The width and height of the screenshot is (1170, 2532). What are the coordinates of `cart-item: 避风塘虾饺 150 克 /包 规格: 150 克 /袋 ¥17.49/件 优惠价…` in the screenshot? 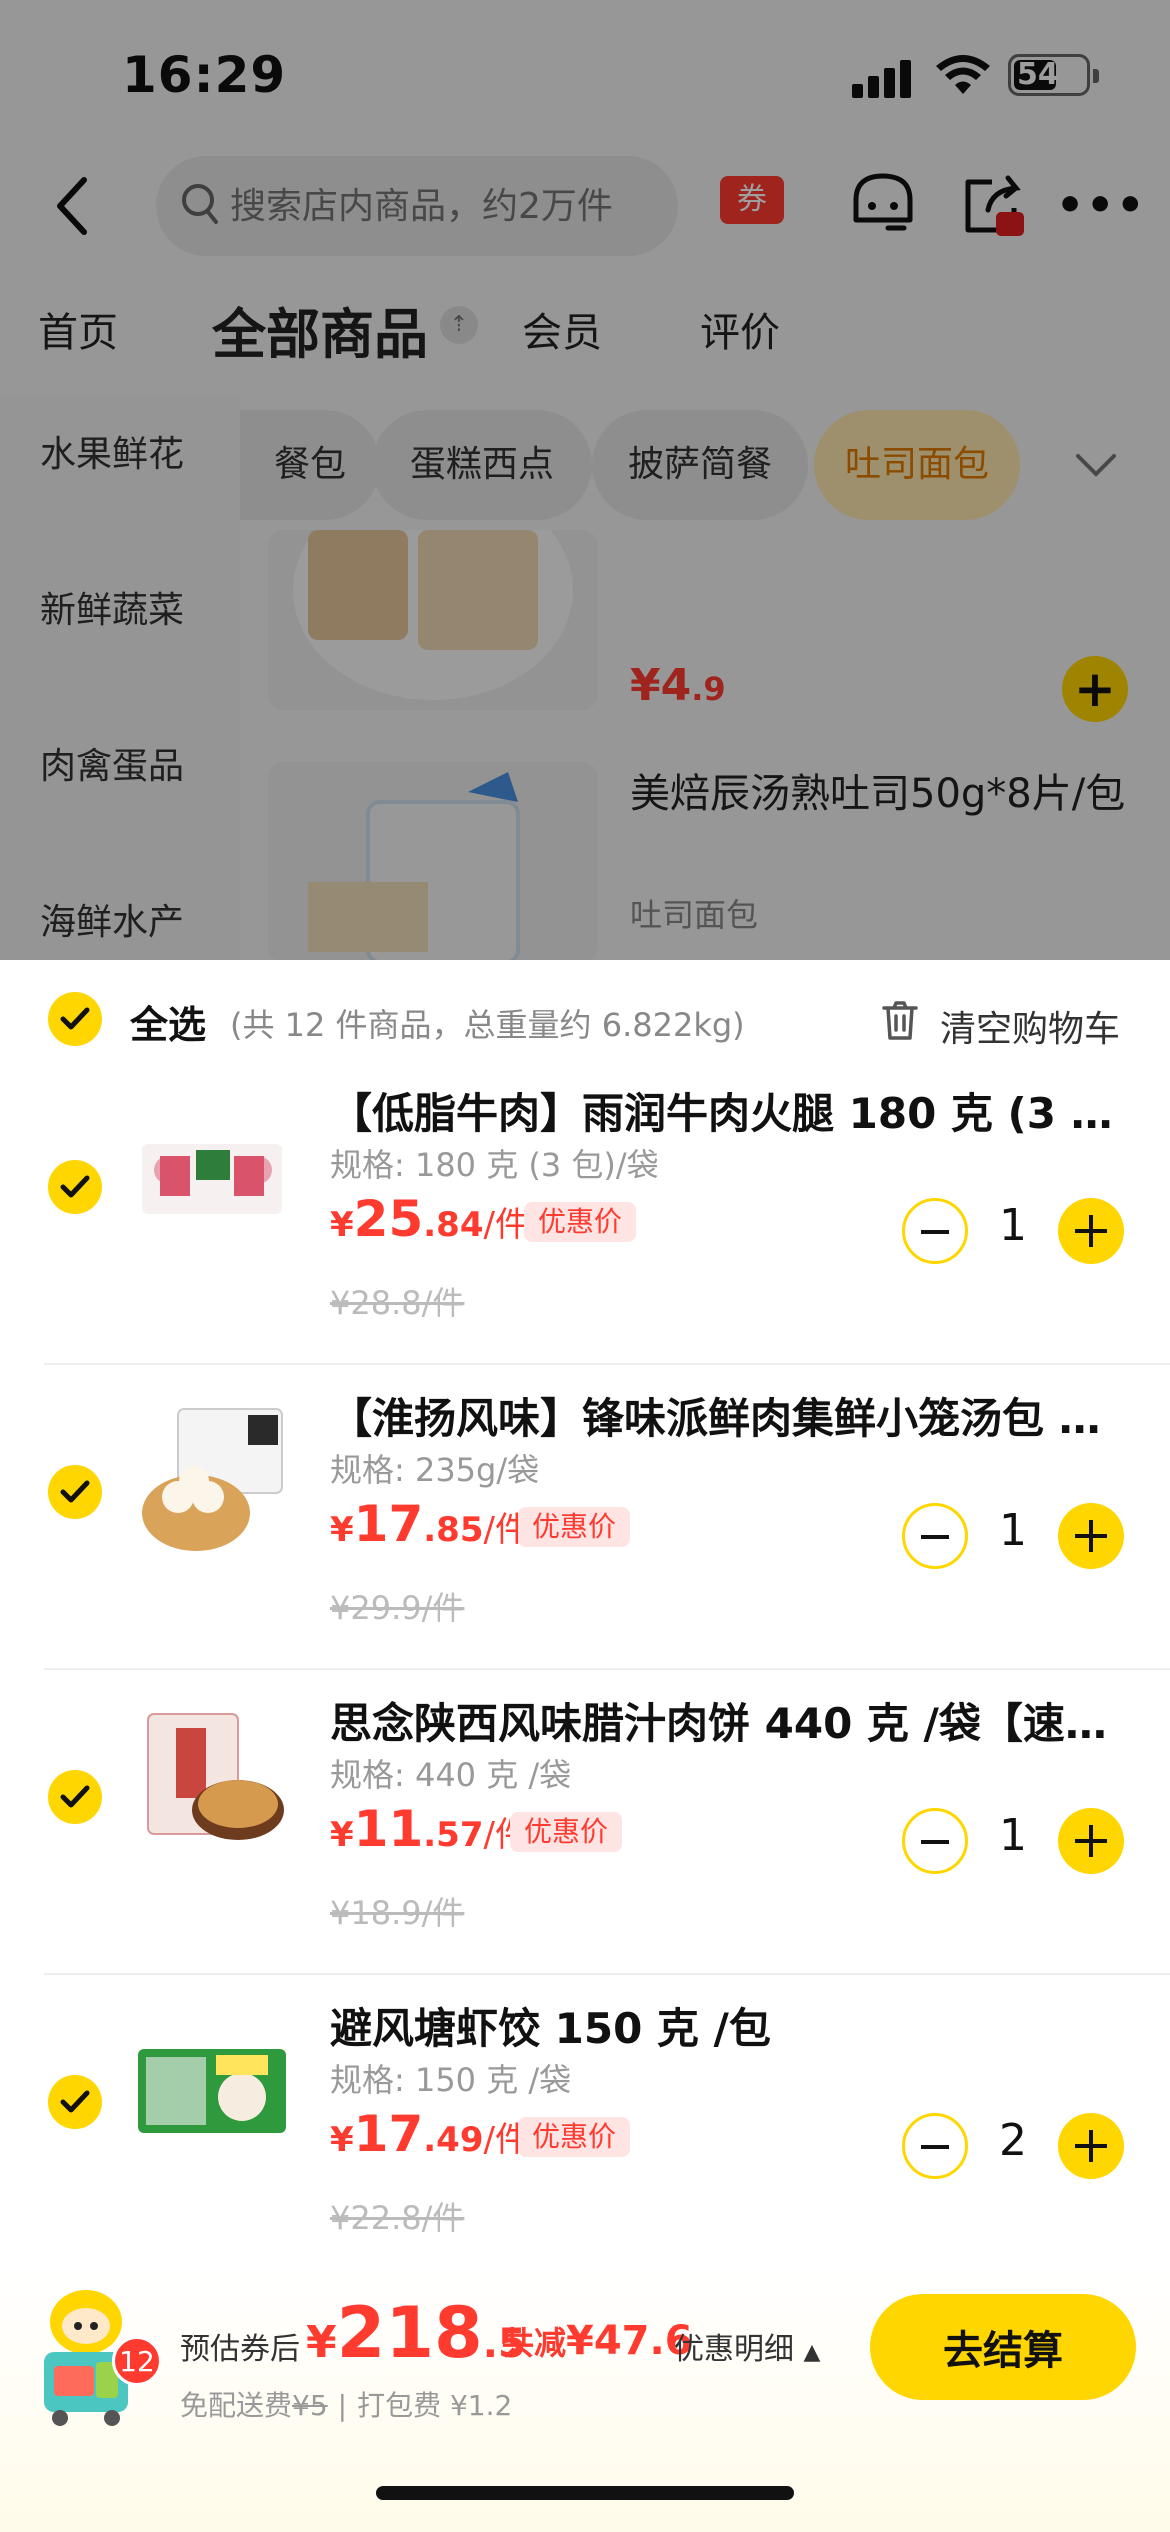 It's located at (585, 2127).